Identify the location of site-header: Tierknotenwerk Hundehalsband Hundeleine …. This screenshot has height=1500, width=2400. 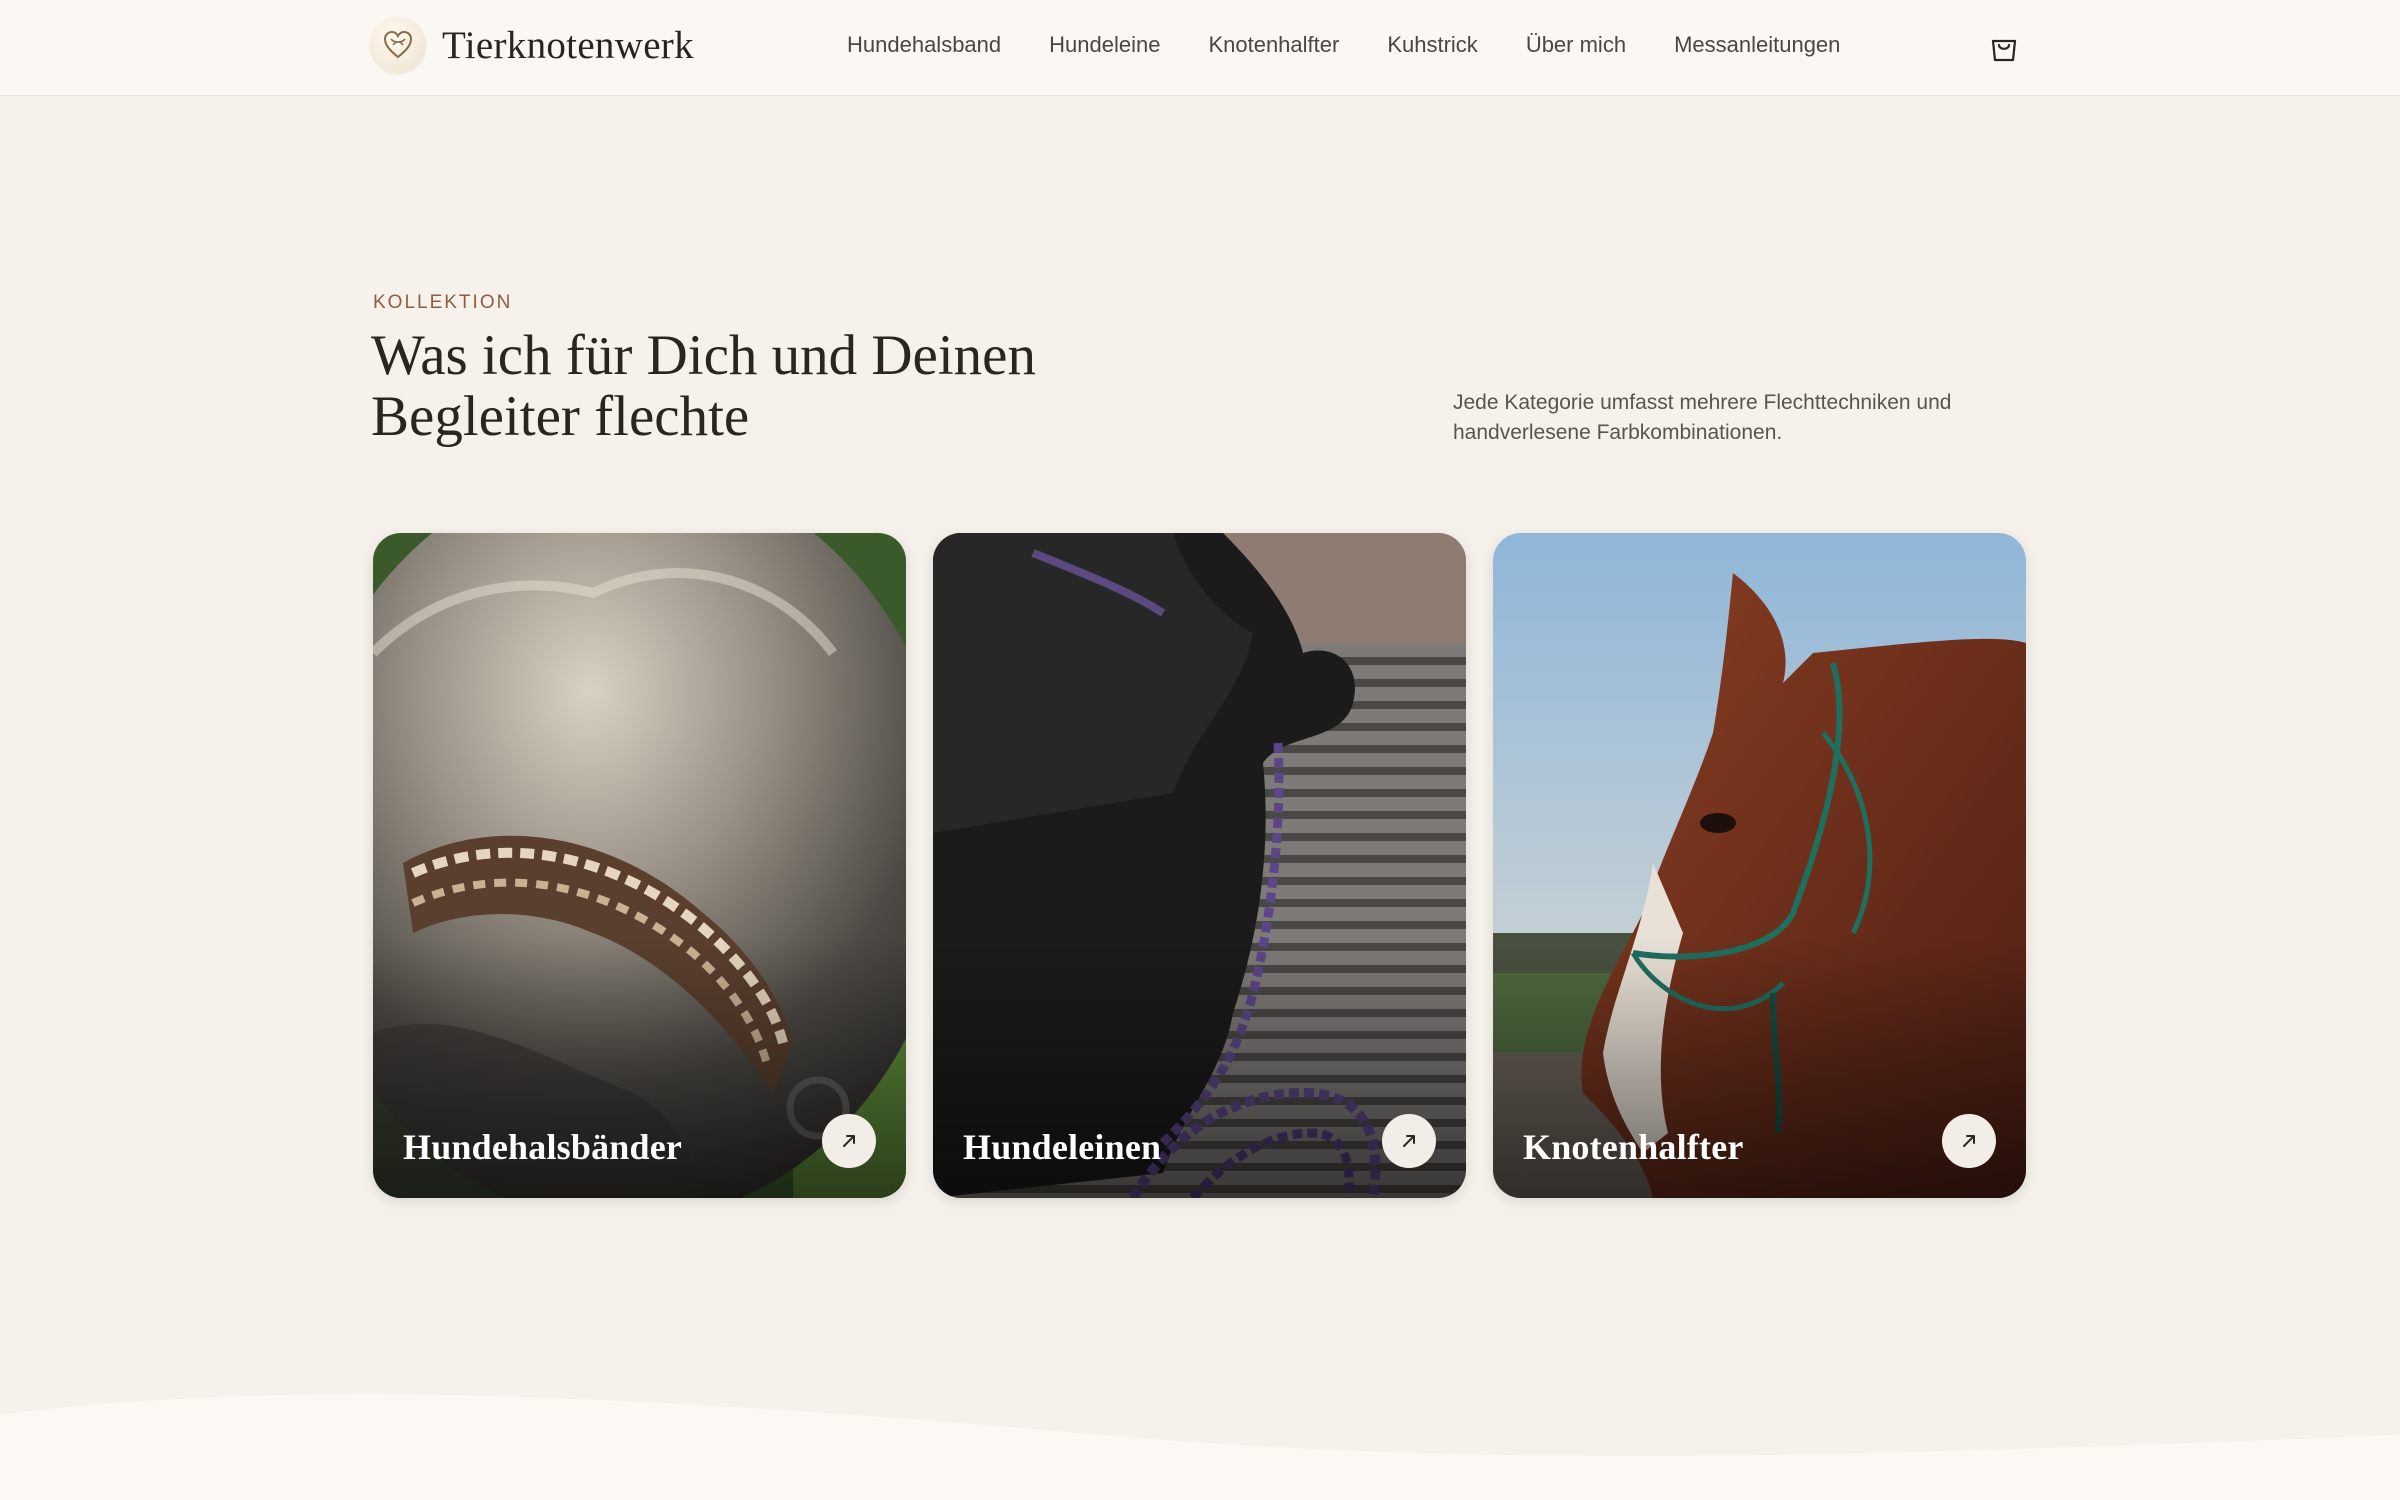
(1200, 48).